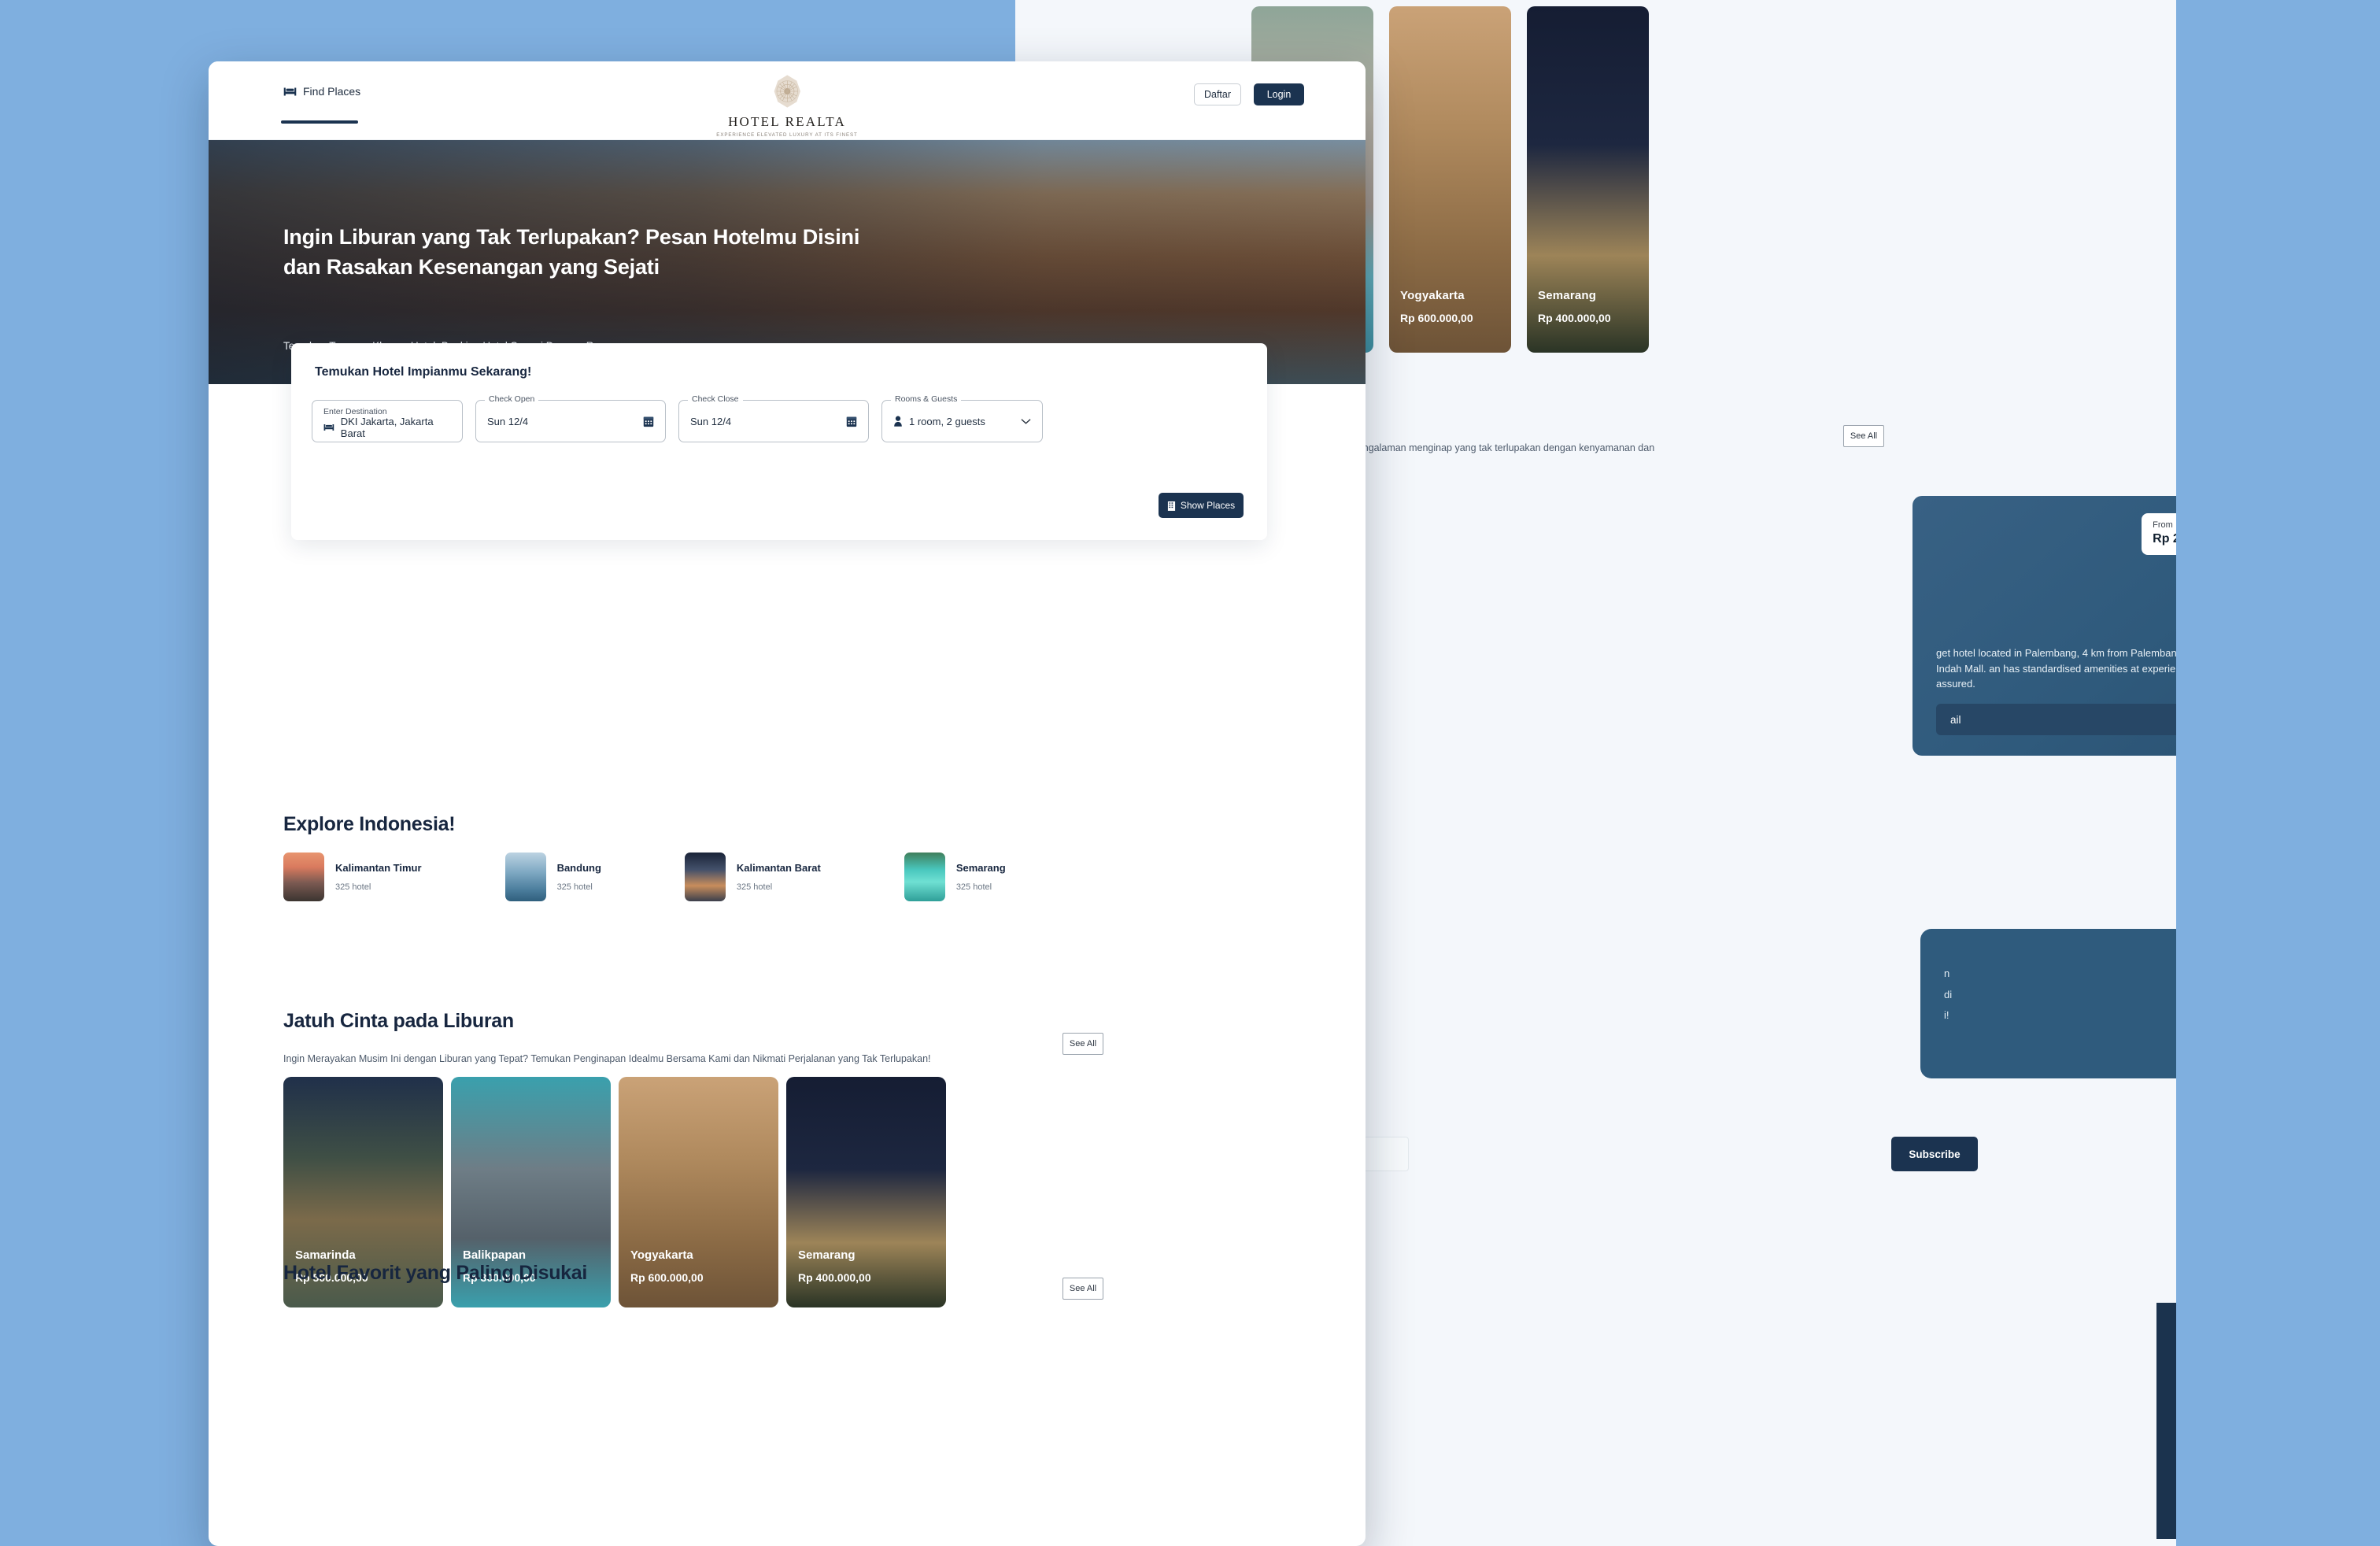  I want to click on hotel-card-city: Yogyakarta, so click(661, 1255).